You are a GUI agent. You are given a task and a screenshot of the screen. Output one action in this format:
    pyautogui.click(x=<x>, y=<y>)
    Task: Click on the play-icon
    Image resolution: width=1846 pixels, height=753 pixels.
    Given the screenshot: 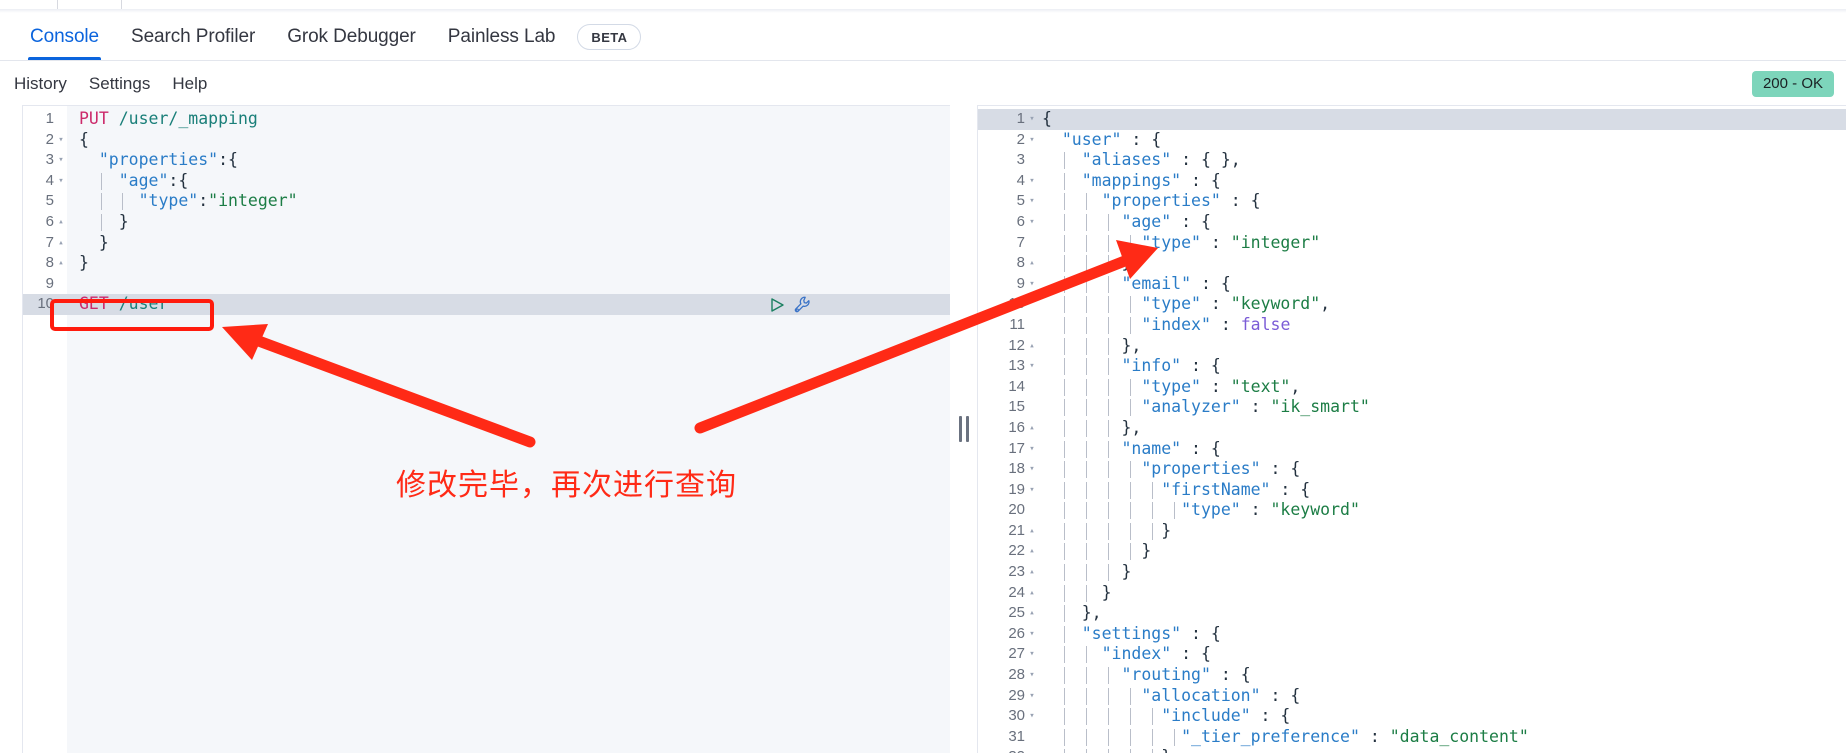 What is the action you would take?
    pyautogui.click(x=777, y=305)
    